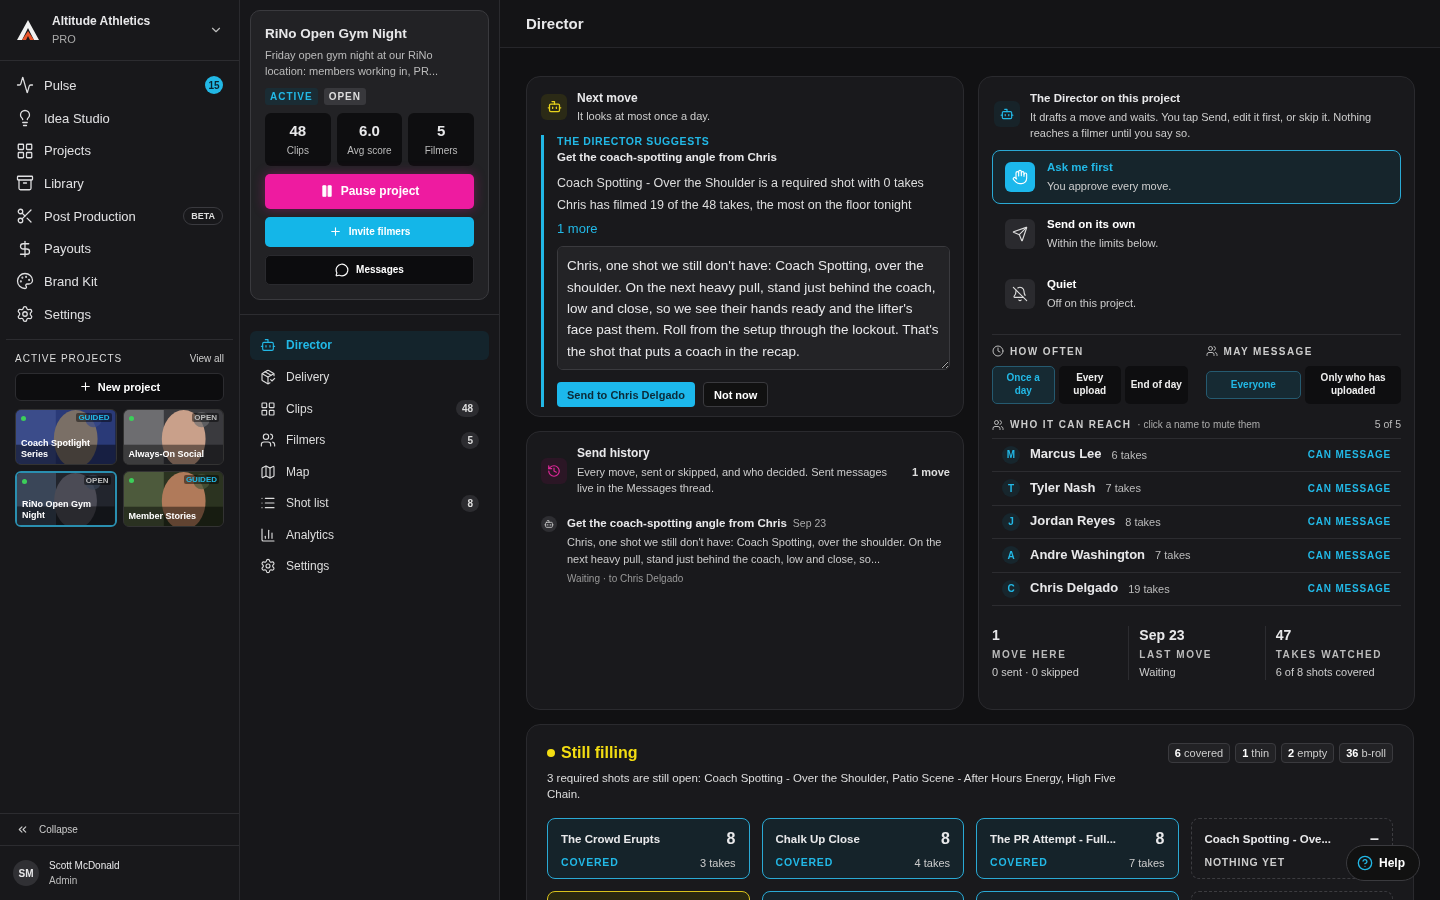 This screenshot has width=1440, height=900. What do you see at coordinates (677, 524) in the screenshot?
I see `entry-title: Get the coach-spotting angle from Chris` at bounding box center [677, 524].